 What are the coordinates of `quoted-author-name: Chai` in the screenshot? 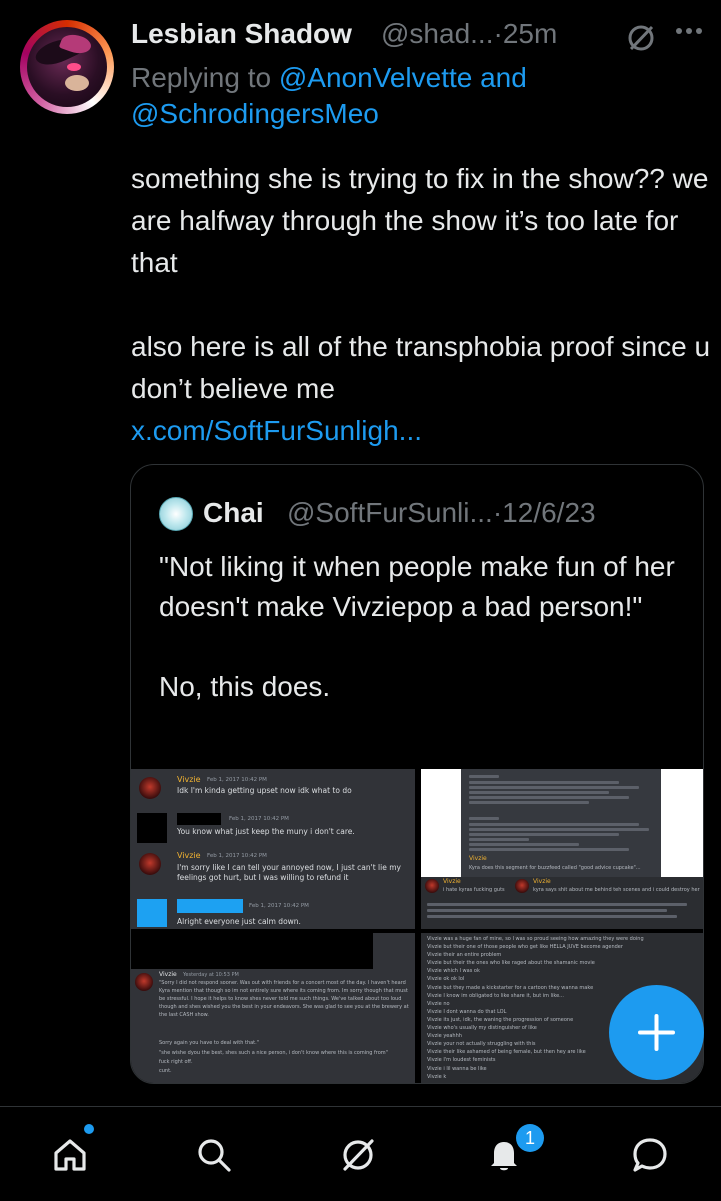 It's located at (233, 513).